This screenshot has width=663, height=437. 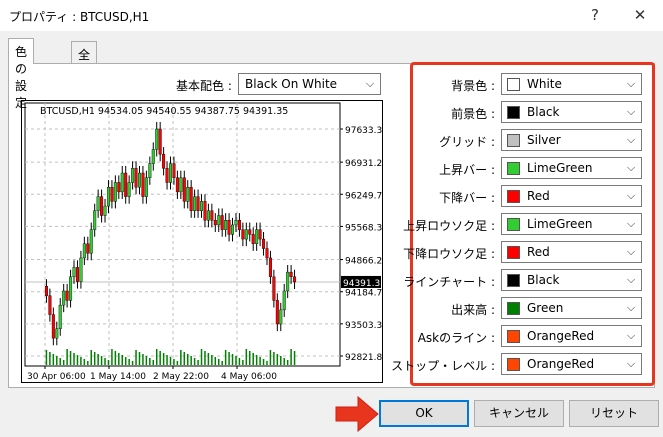 I want to click on scheme-label: 基本配色 :, so click(x=204, y=86).